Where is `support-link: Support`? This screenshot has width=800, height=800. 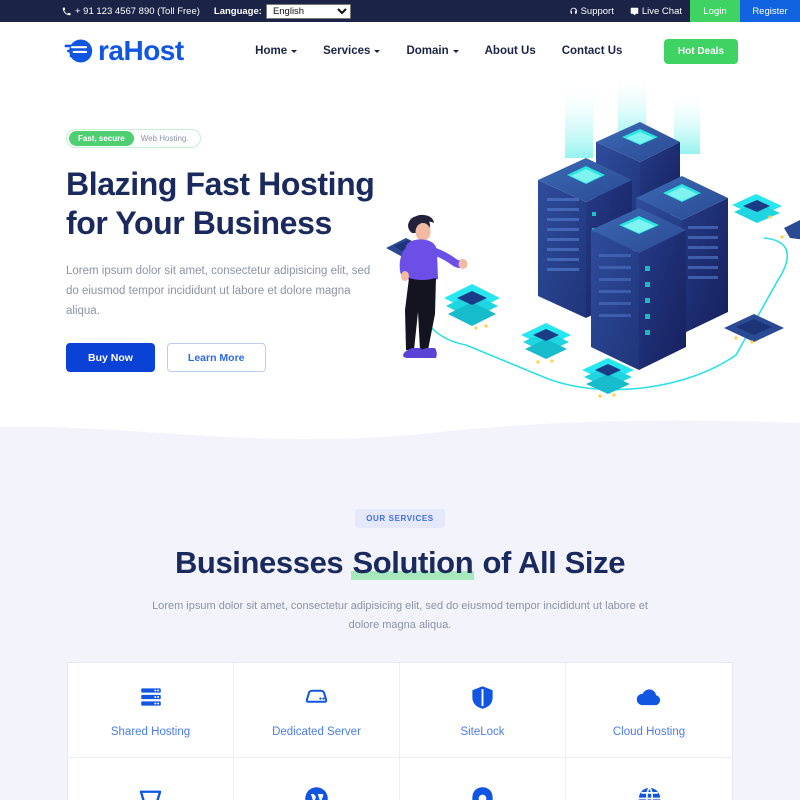
support-link: Support is located at coordinates (591, 11).